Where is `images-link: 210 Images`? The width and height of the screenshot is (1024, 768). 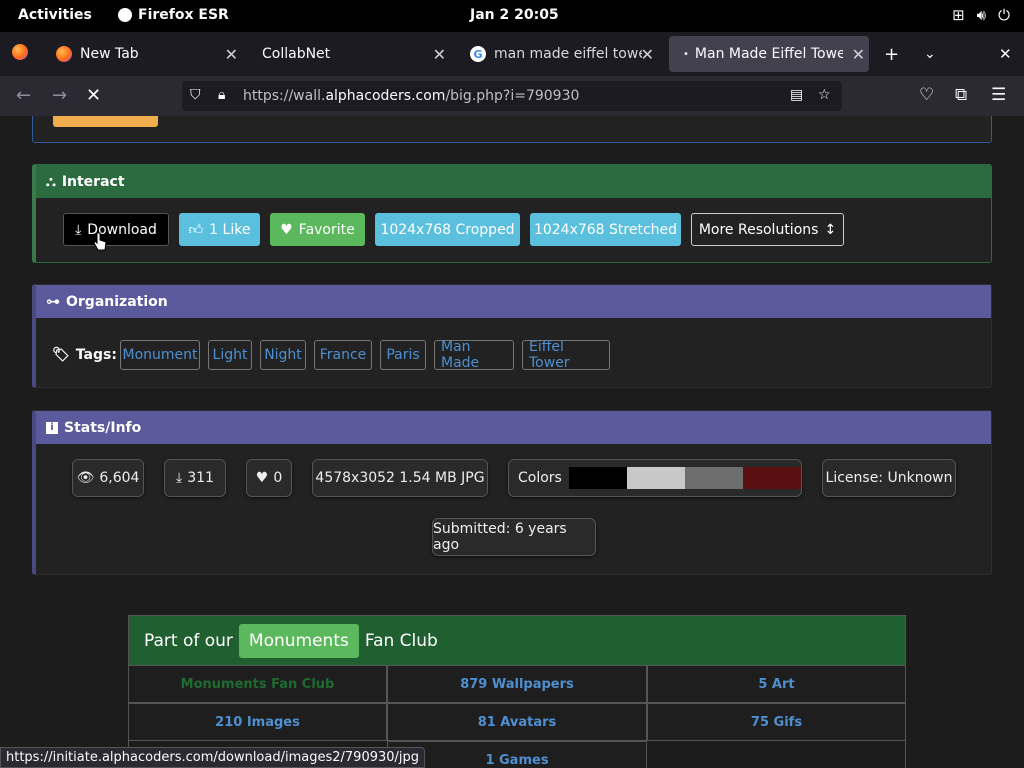
images-link: 210 Images is located at coordinates (257, 722).